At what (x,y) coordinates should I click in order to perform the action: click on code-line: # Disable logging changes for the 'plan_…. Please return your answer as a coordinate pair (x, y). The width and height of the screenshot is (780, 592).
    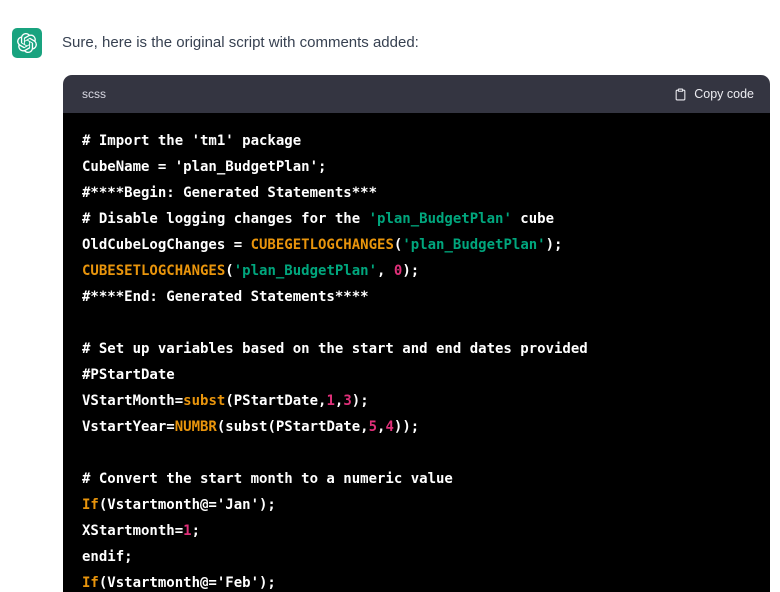
    Looking at the image, I should click on (318, 219).